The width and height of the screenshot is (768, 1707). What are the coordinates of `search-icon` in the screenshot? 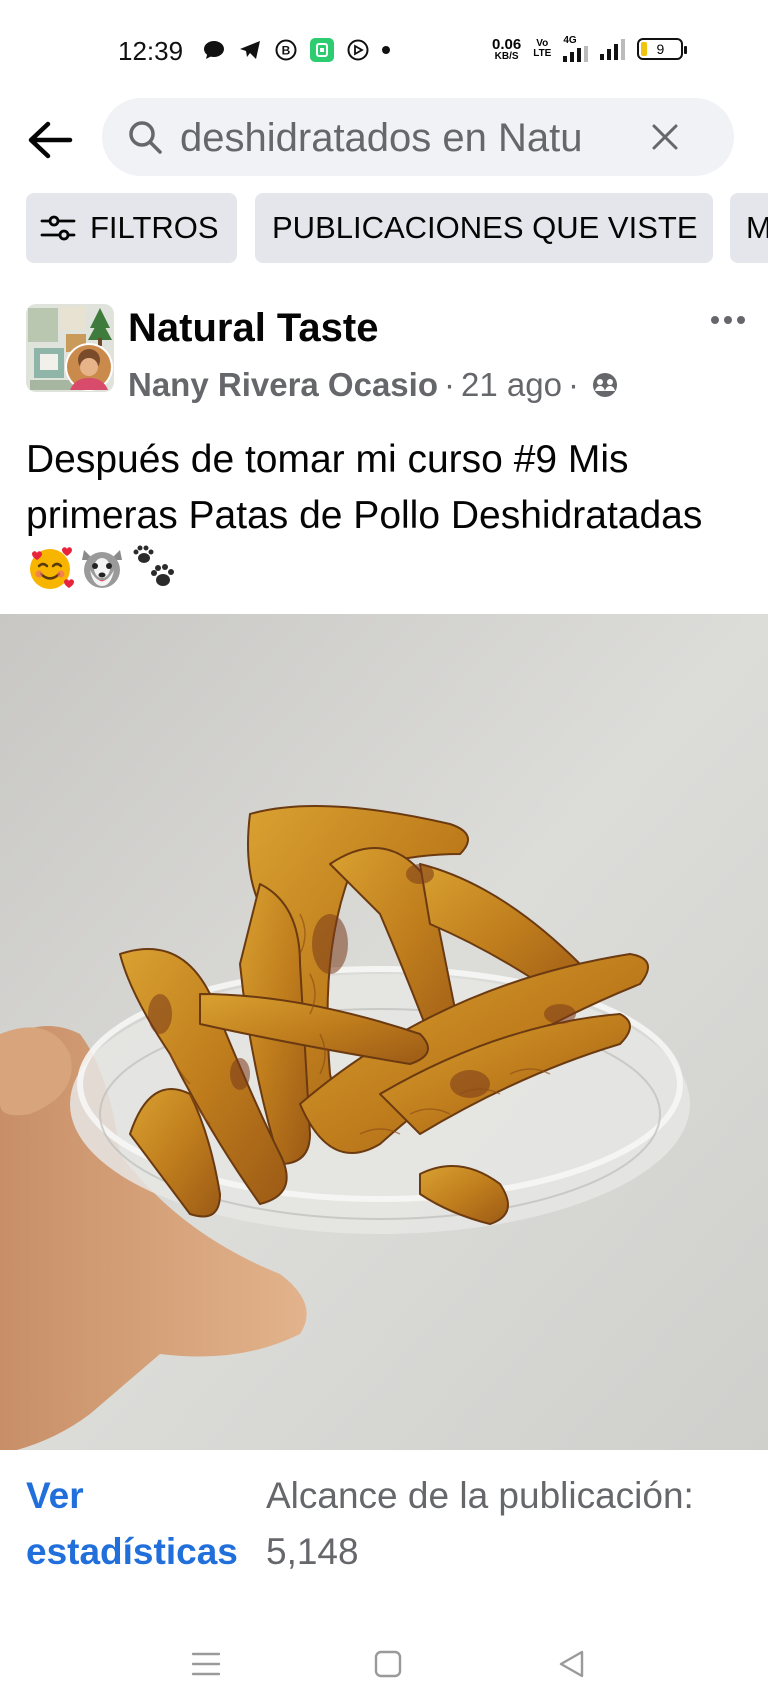 It's located at (145, 137).